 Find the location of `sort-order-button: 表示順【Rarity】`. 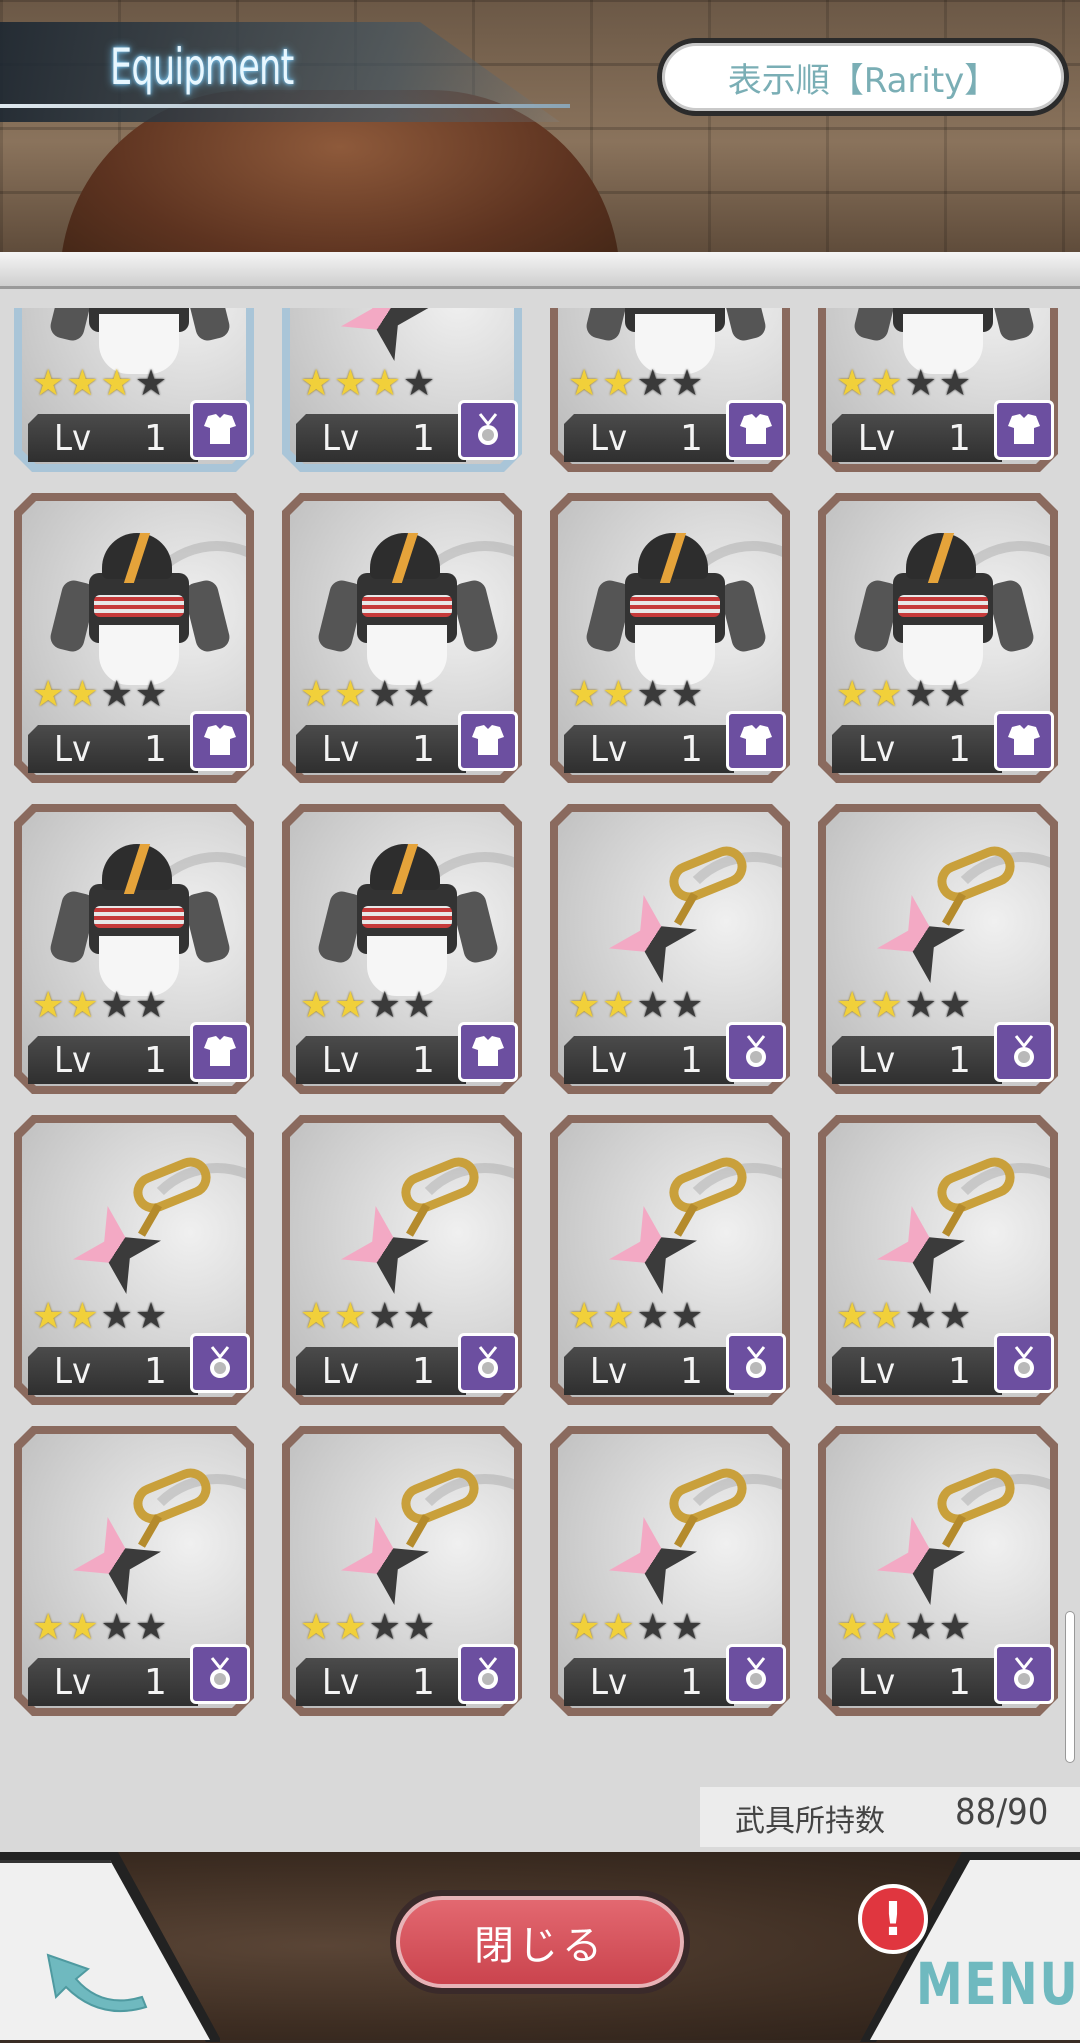

sort-order-button: 表示順【Rarity】 is located at coordinates (863, 77).